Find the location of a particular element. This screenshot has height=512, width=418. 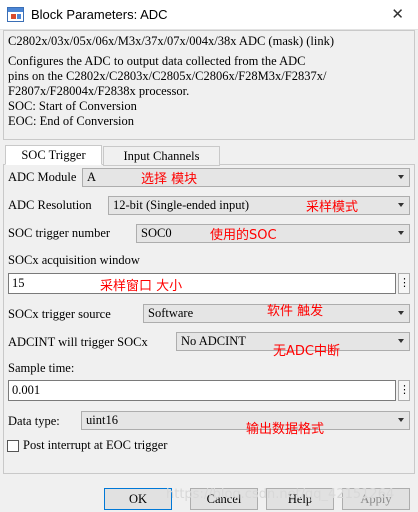

trigger-source-label: SOCx trigger source is located at coordinates (59, 314).